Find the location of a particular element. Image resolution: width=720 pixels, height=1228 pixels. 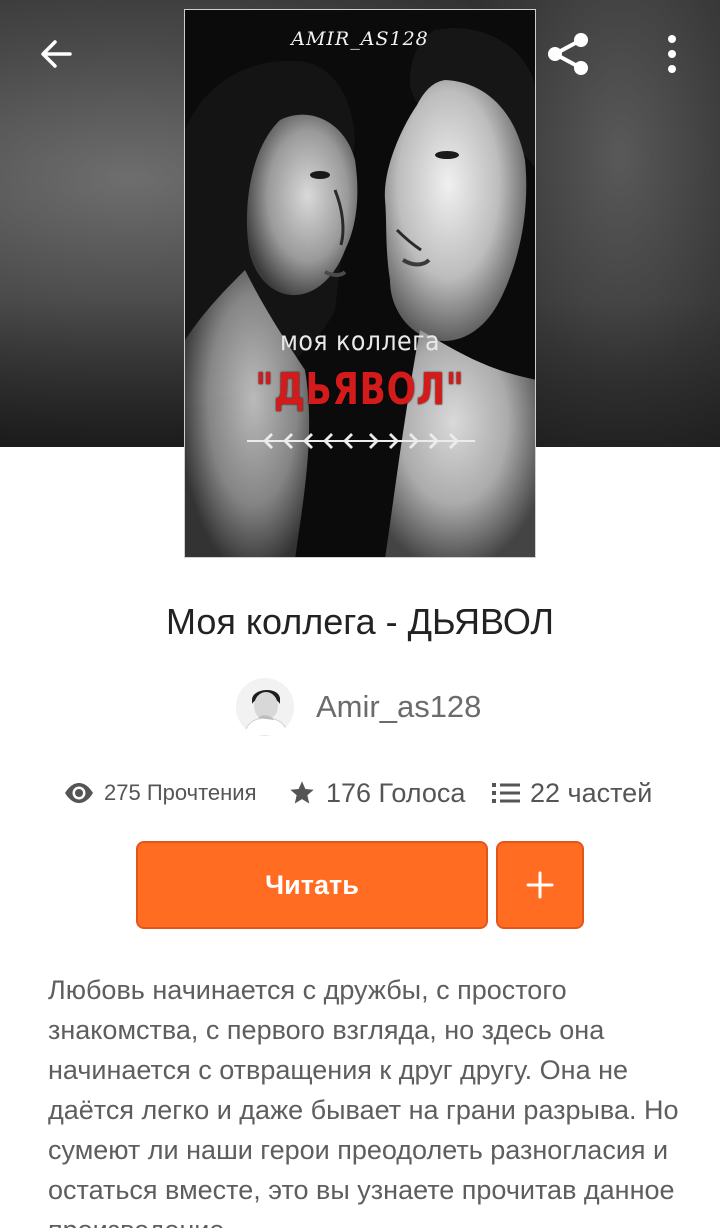

share-button is located at coordinates (568, 54).